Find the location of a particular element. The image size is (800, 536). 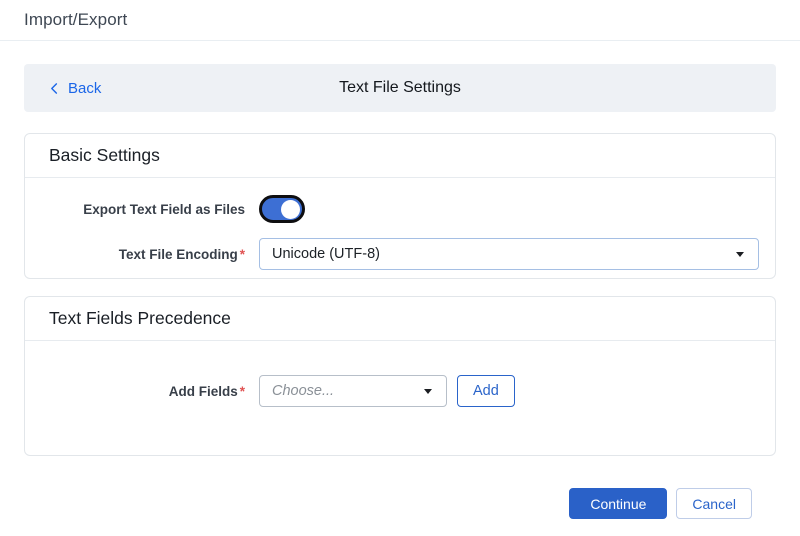

toolbar-title: Text File Settings is located at coordinates (400, 87).